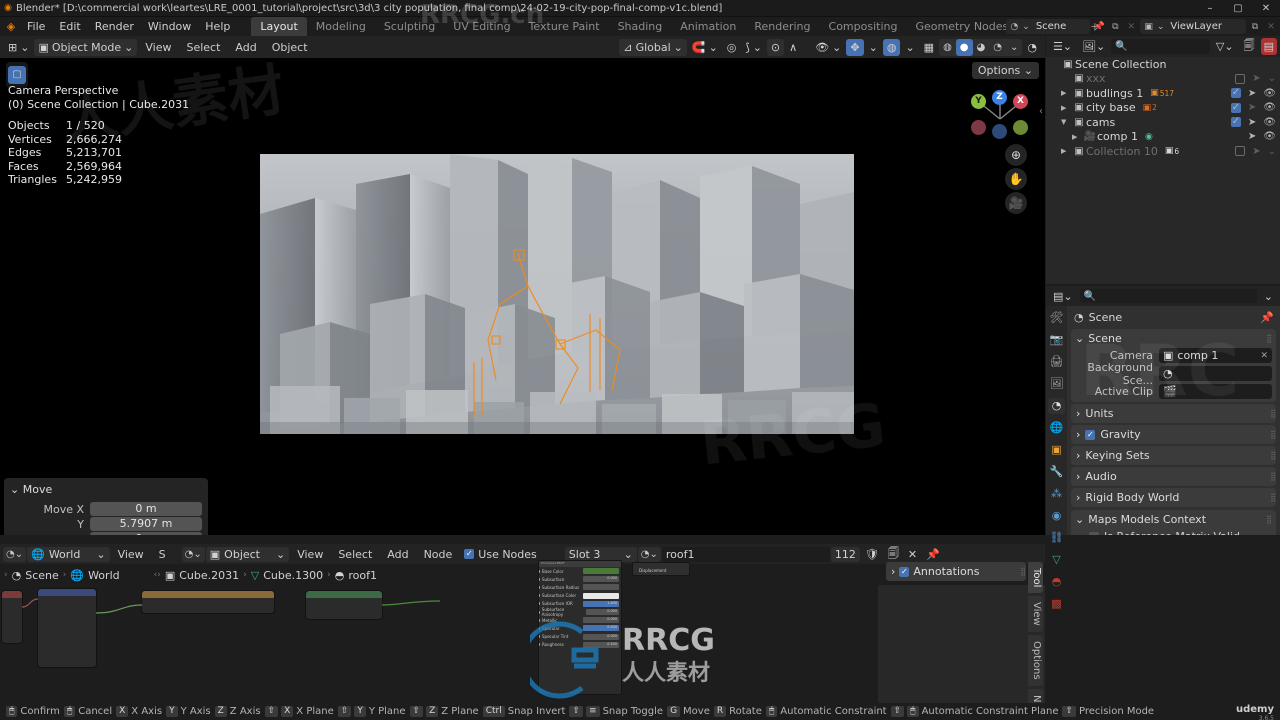 The height and width of the screenshot is (720, 1280). What do you see at coordinates (1014, 47) in the screenshot?
I see `chevron-down-icon: ⌄` at bounding box center [1014, 47].